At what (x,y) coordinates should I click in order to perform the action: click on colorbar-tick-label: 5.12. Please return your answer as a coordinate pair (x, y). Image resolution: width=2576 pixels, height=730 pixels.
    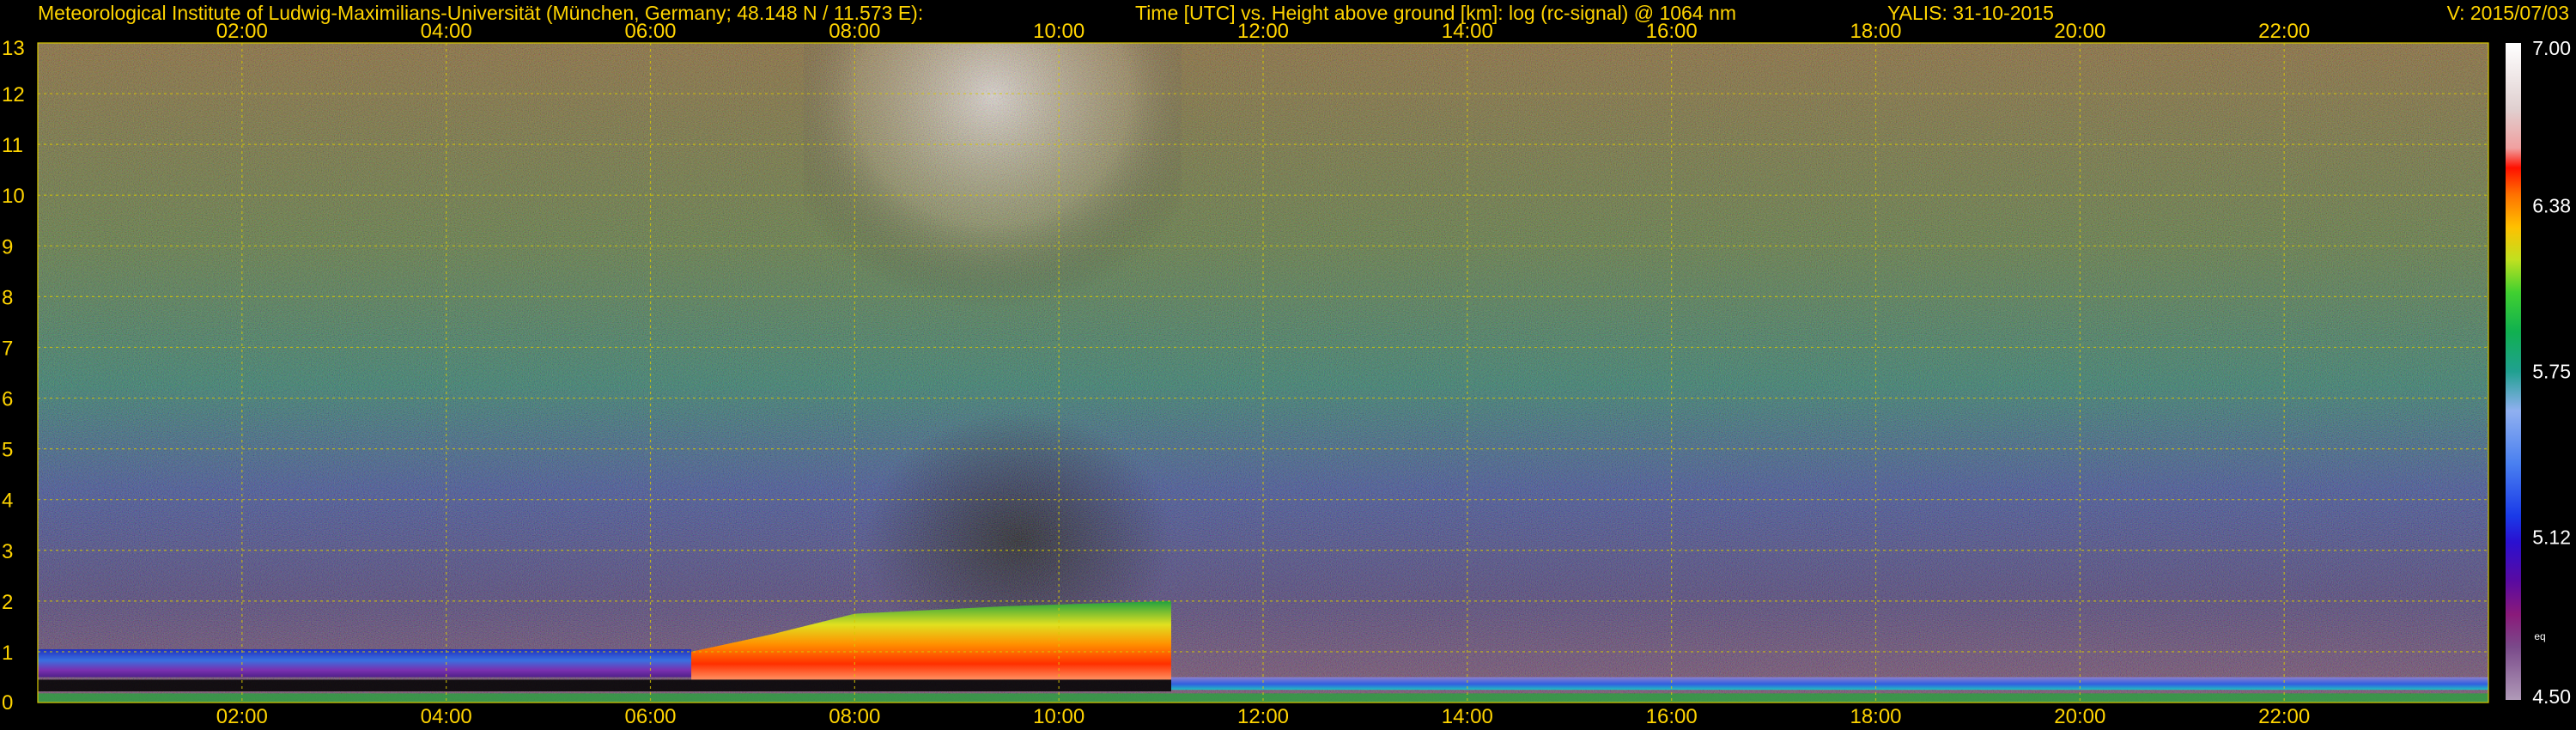
    Looking at the image, I should click on (2551, 537).